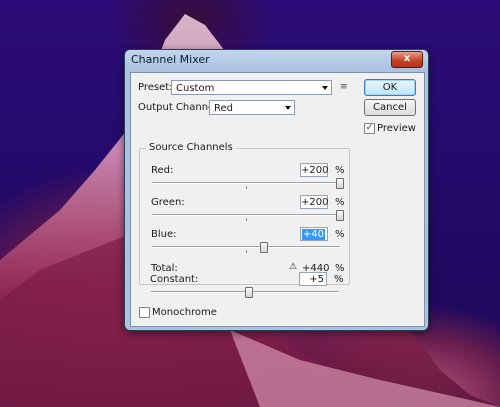  What do you see at coordinates (346, 87) in the screenshot?
I see `list-menu-icon: ≡` at bounding box center [346, 87].